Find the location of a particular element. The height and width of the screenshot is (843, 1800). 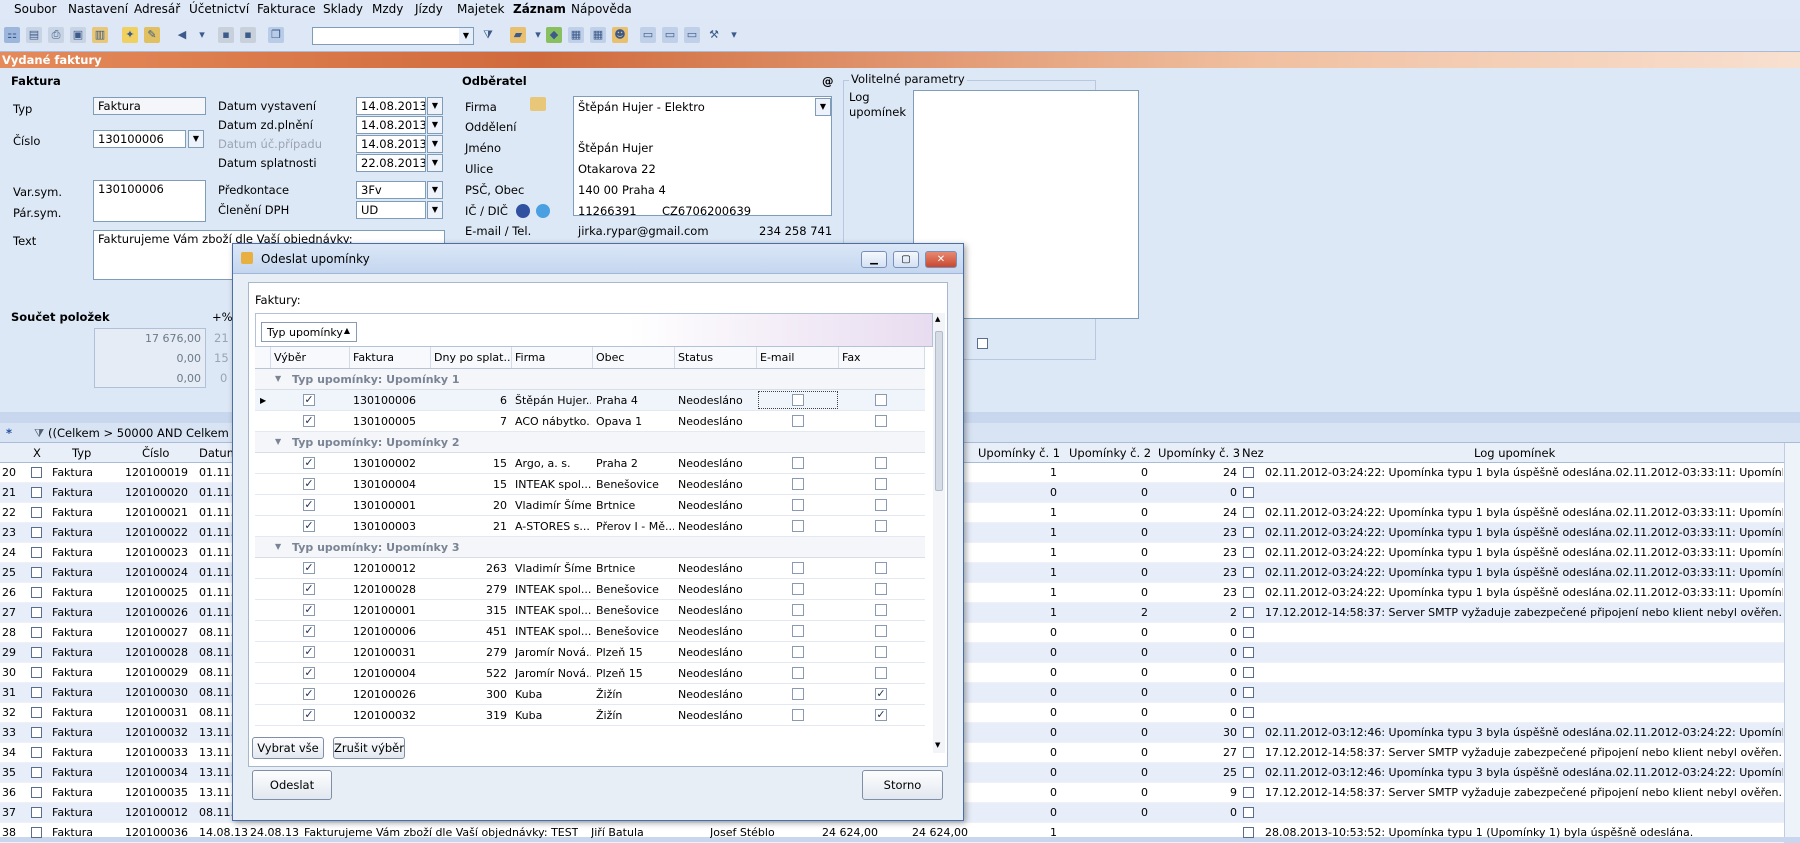

maximize-icon: ▢ is located at coordinates (906, 259).